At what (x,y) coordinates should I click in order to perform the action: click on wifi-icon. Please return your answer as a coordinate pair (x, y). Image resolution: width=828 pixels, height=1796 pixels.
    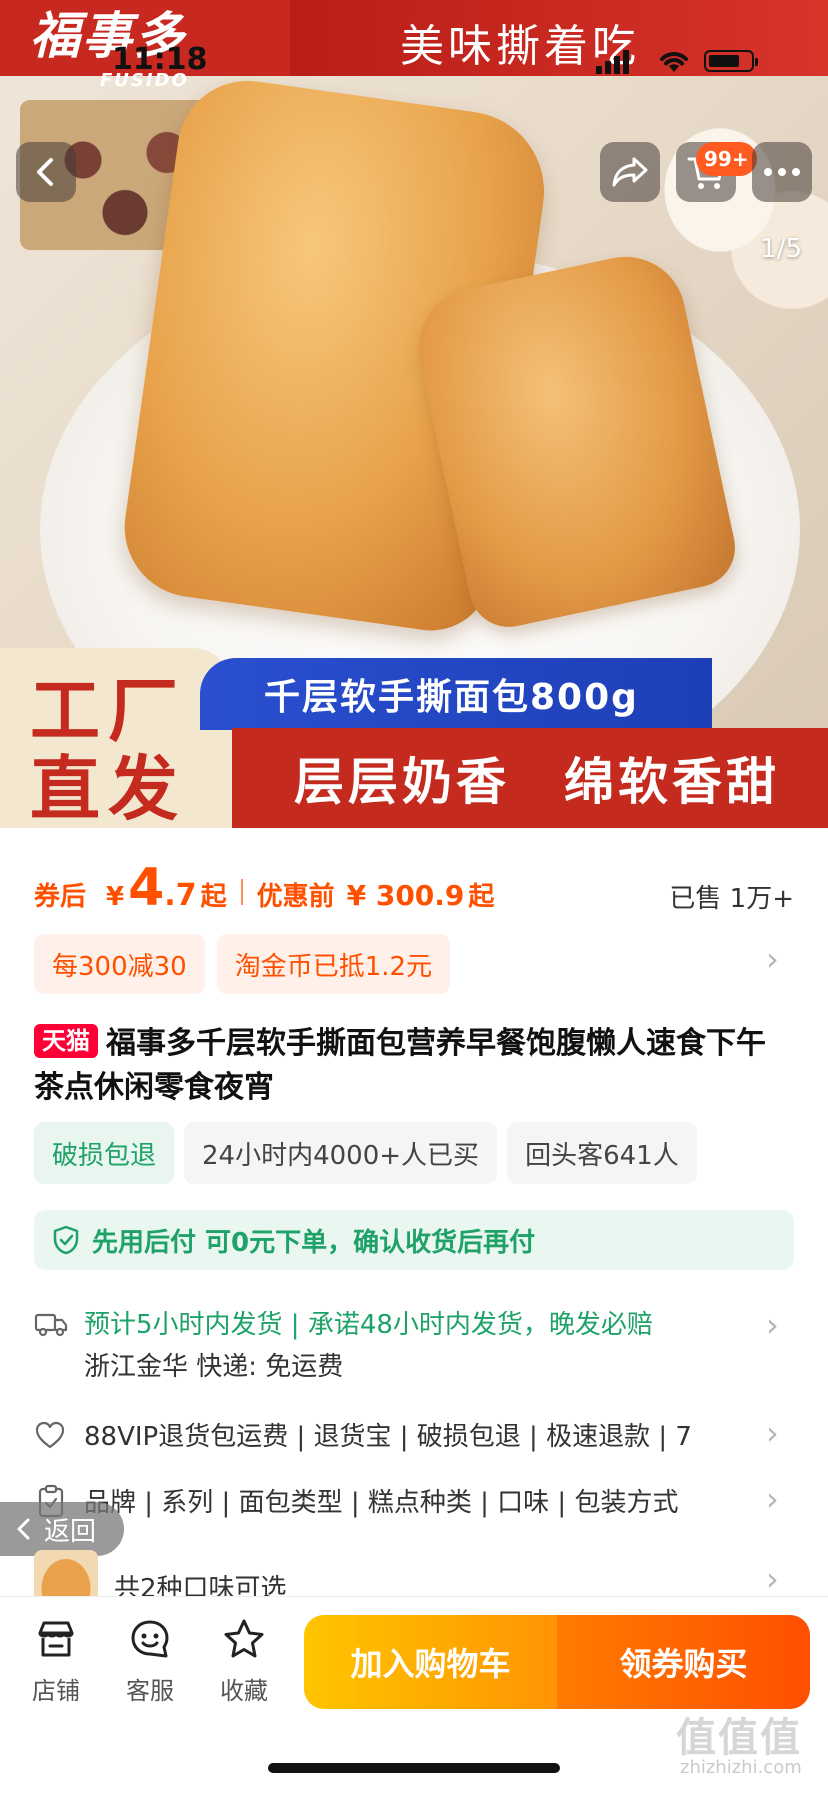
    Looking at the image, I should click on (674, 62).